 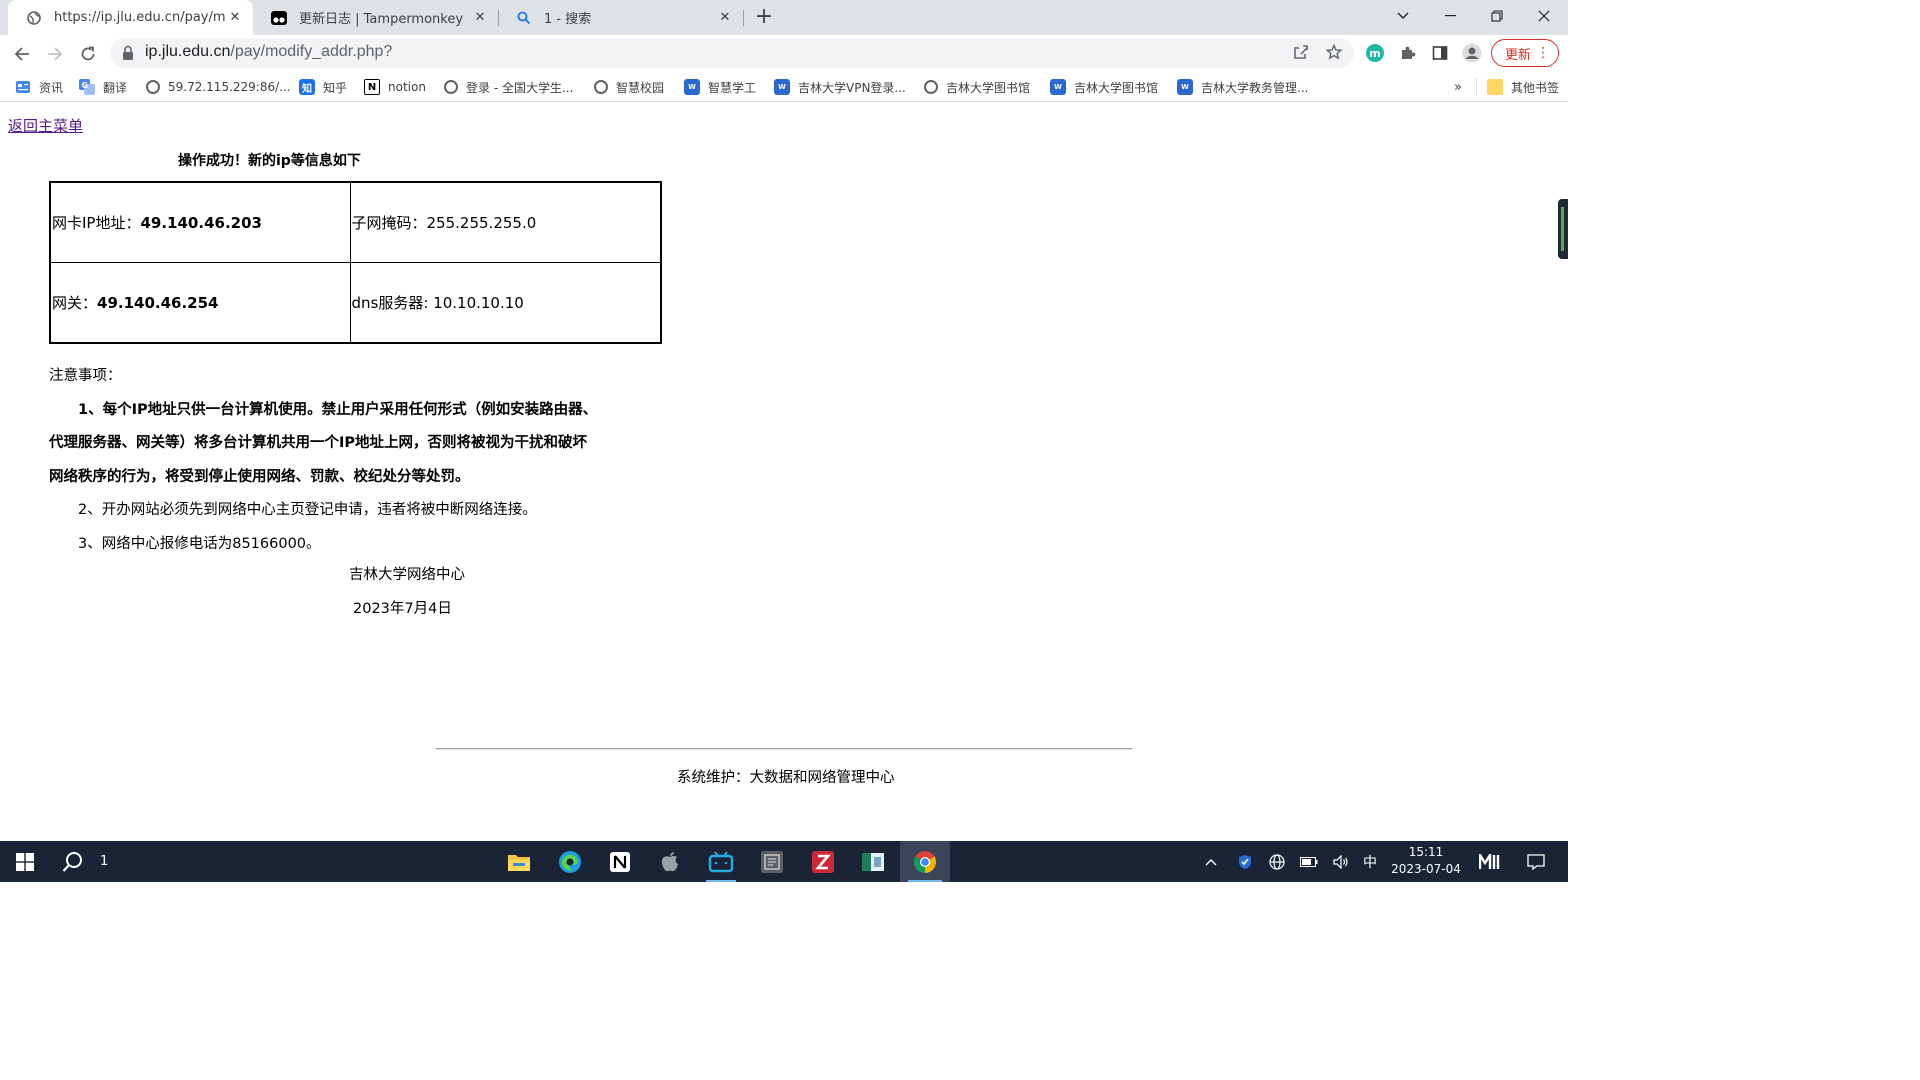 I want to click on notice-item-3: 3、网络中心报修电话为85166000。, so click(x=199, y=543).